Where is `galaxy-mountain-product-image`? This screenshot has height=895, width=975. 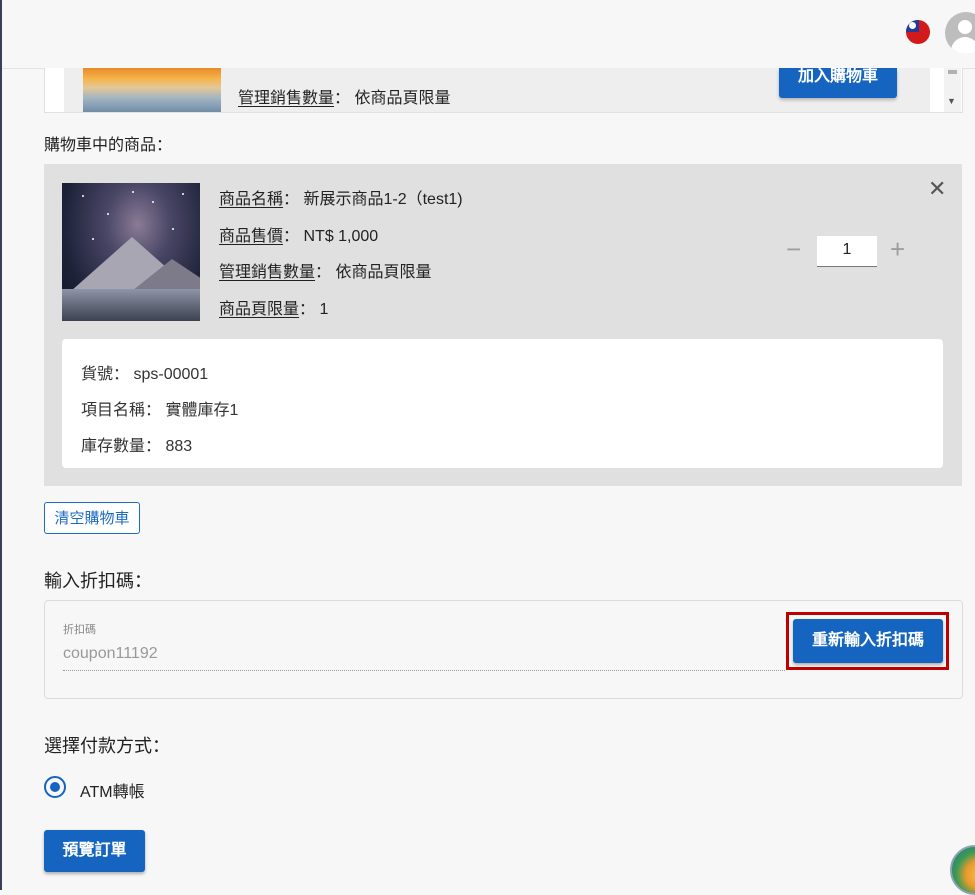
galaxy-mountain-product-image is located at coordinates (131, 252).